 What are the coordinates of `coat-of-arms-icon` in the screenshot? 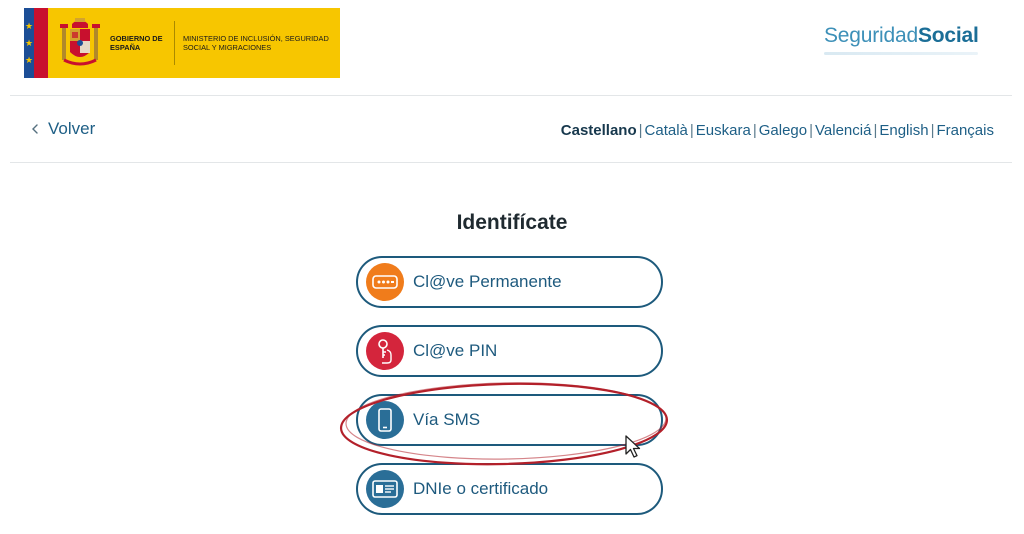 It's located at (80, 42).